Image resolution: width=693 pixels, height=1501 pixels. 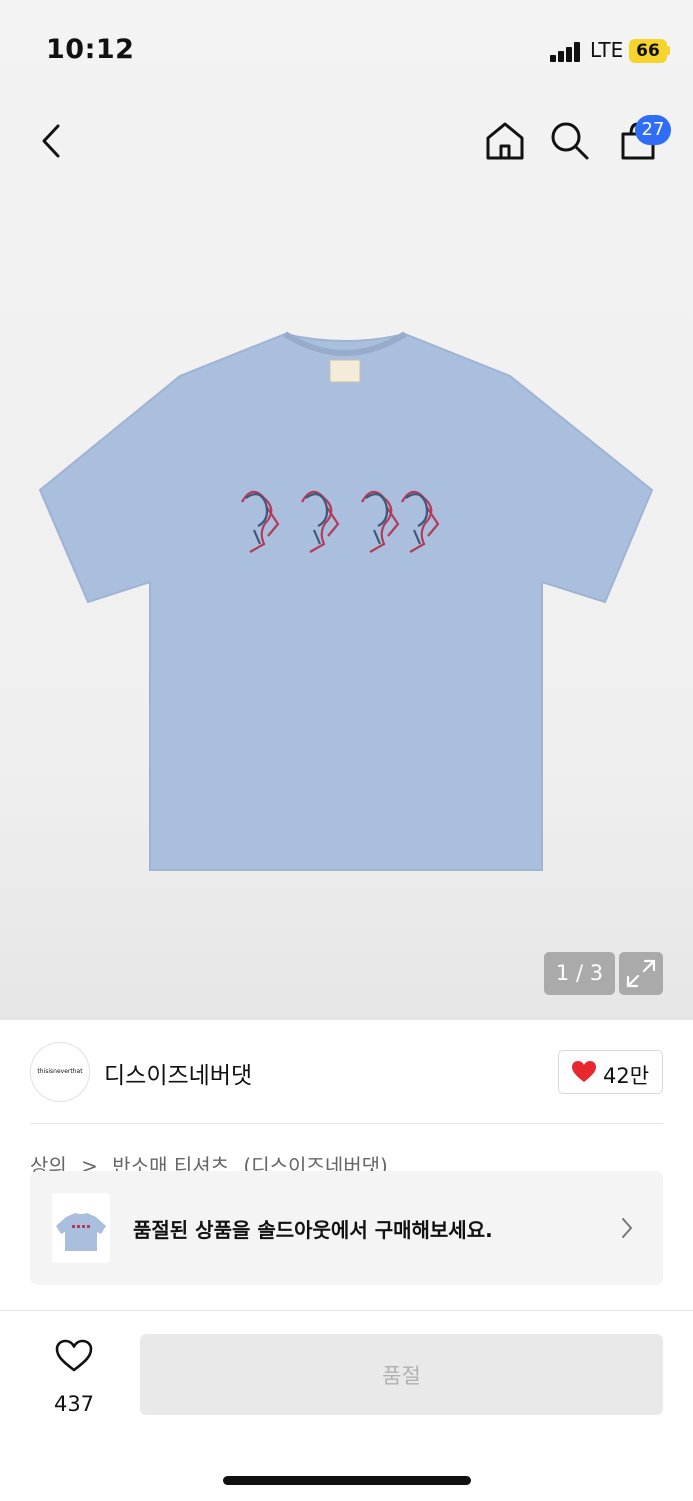 I want to click on banner-thumbnail, so click(x=81, y=1228).